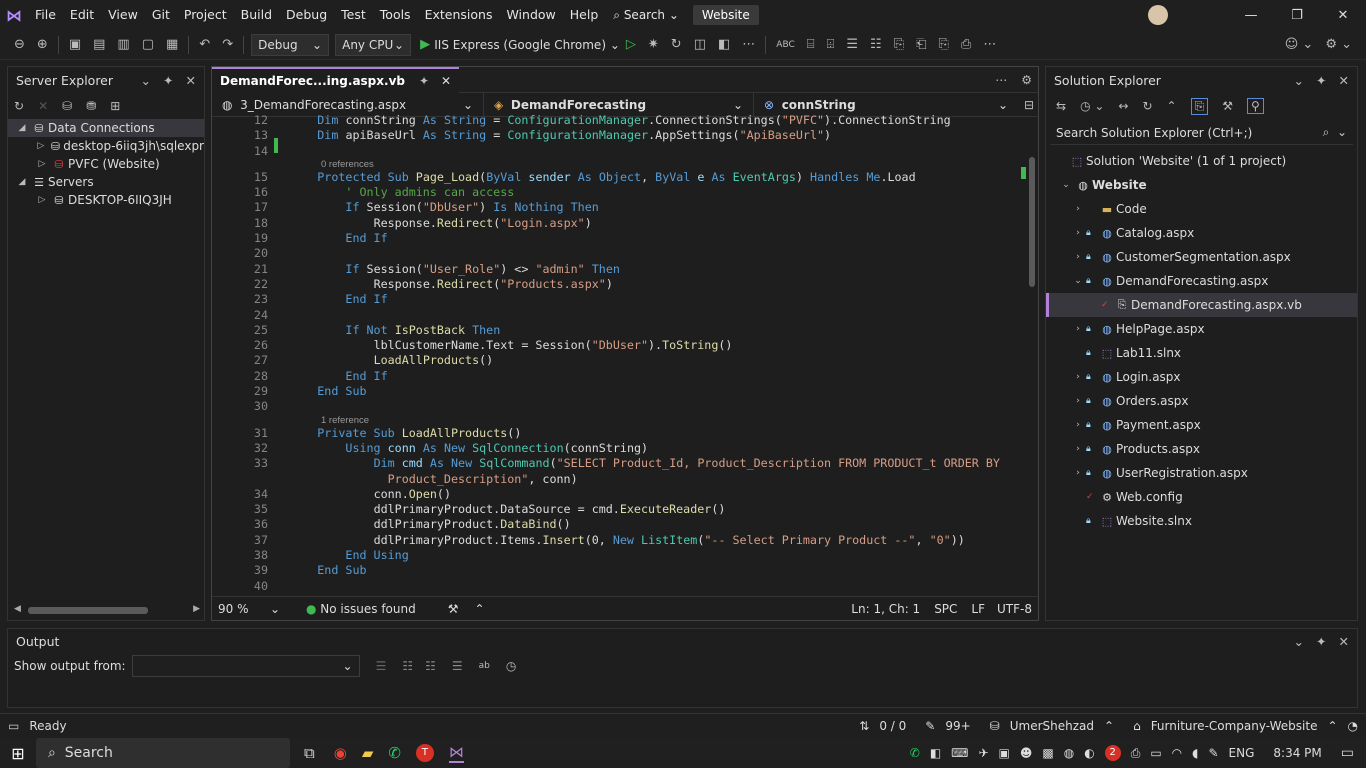 The width and height of the screenshot is (1366, 768). I want to click on output-toggle-icon: ▭, so click(13, 726).